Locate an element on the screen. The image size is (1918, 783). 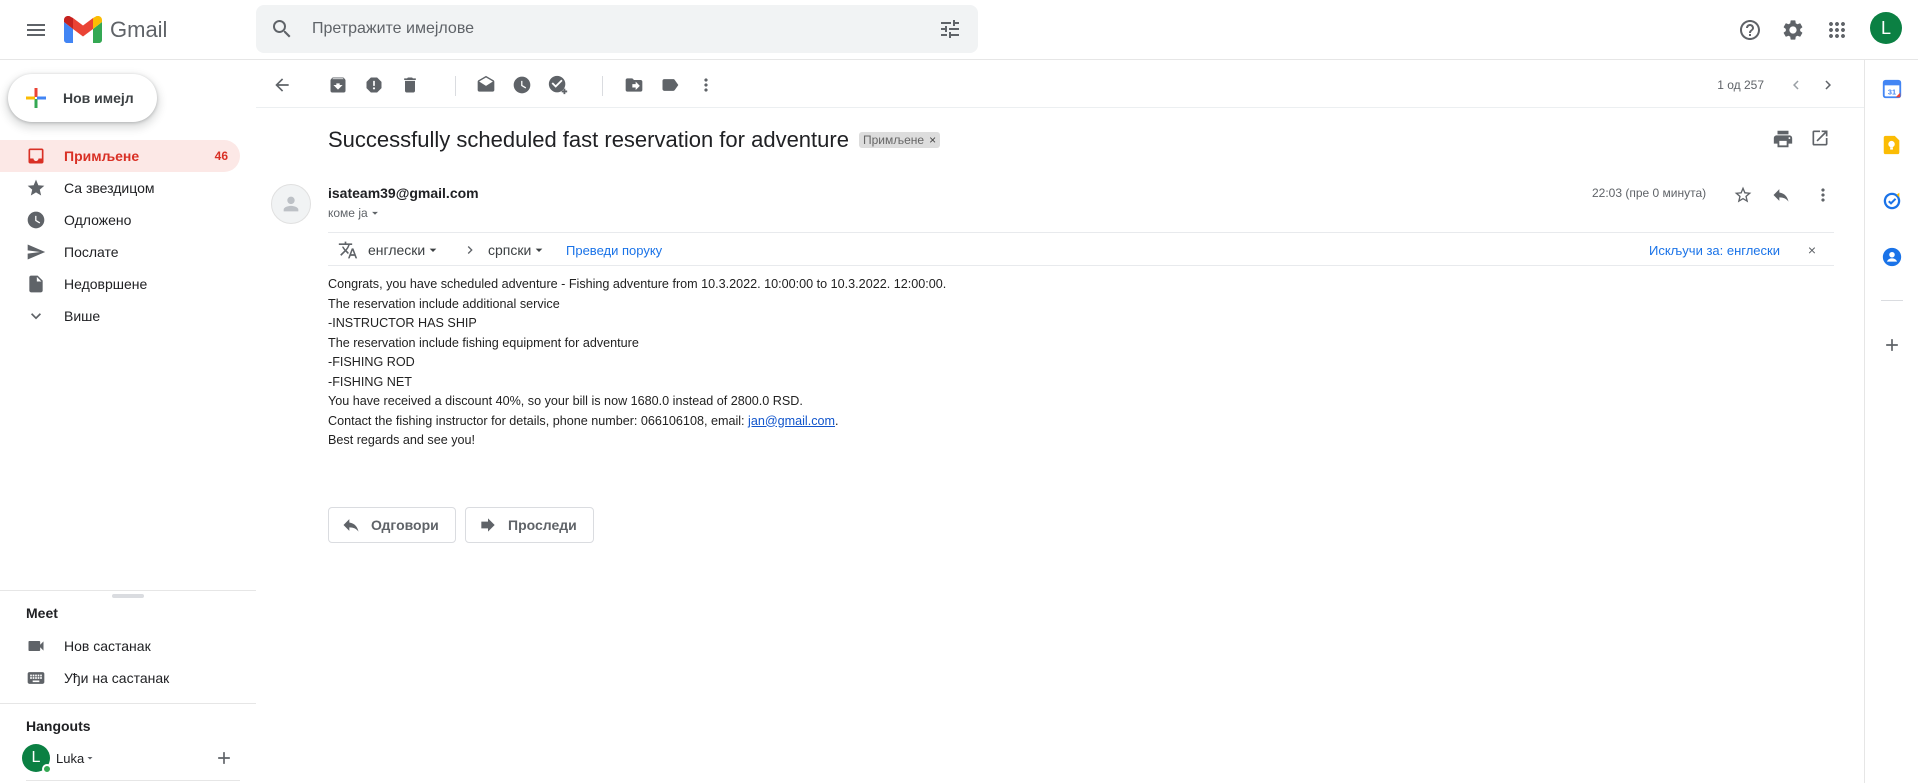
gmail-m-icon is located at coordinates (83, 29).